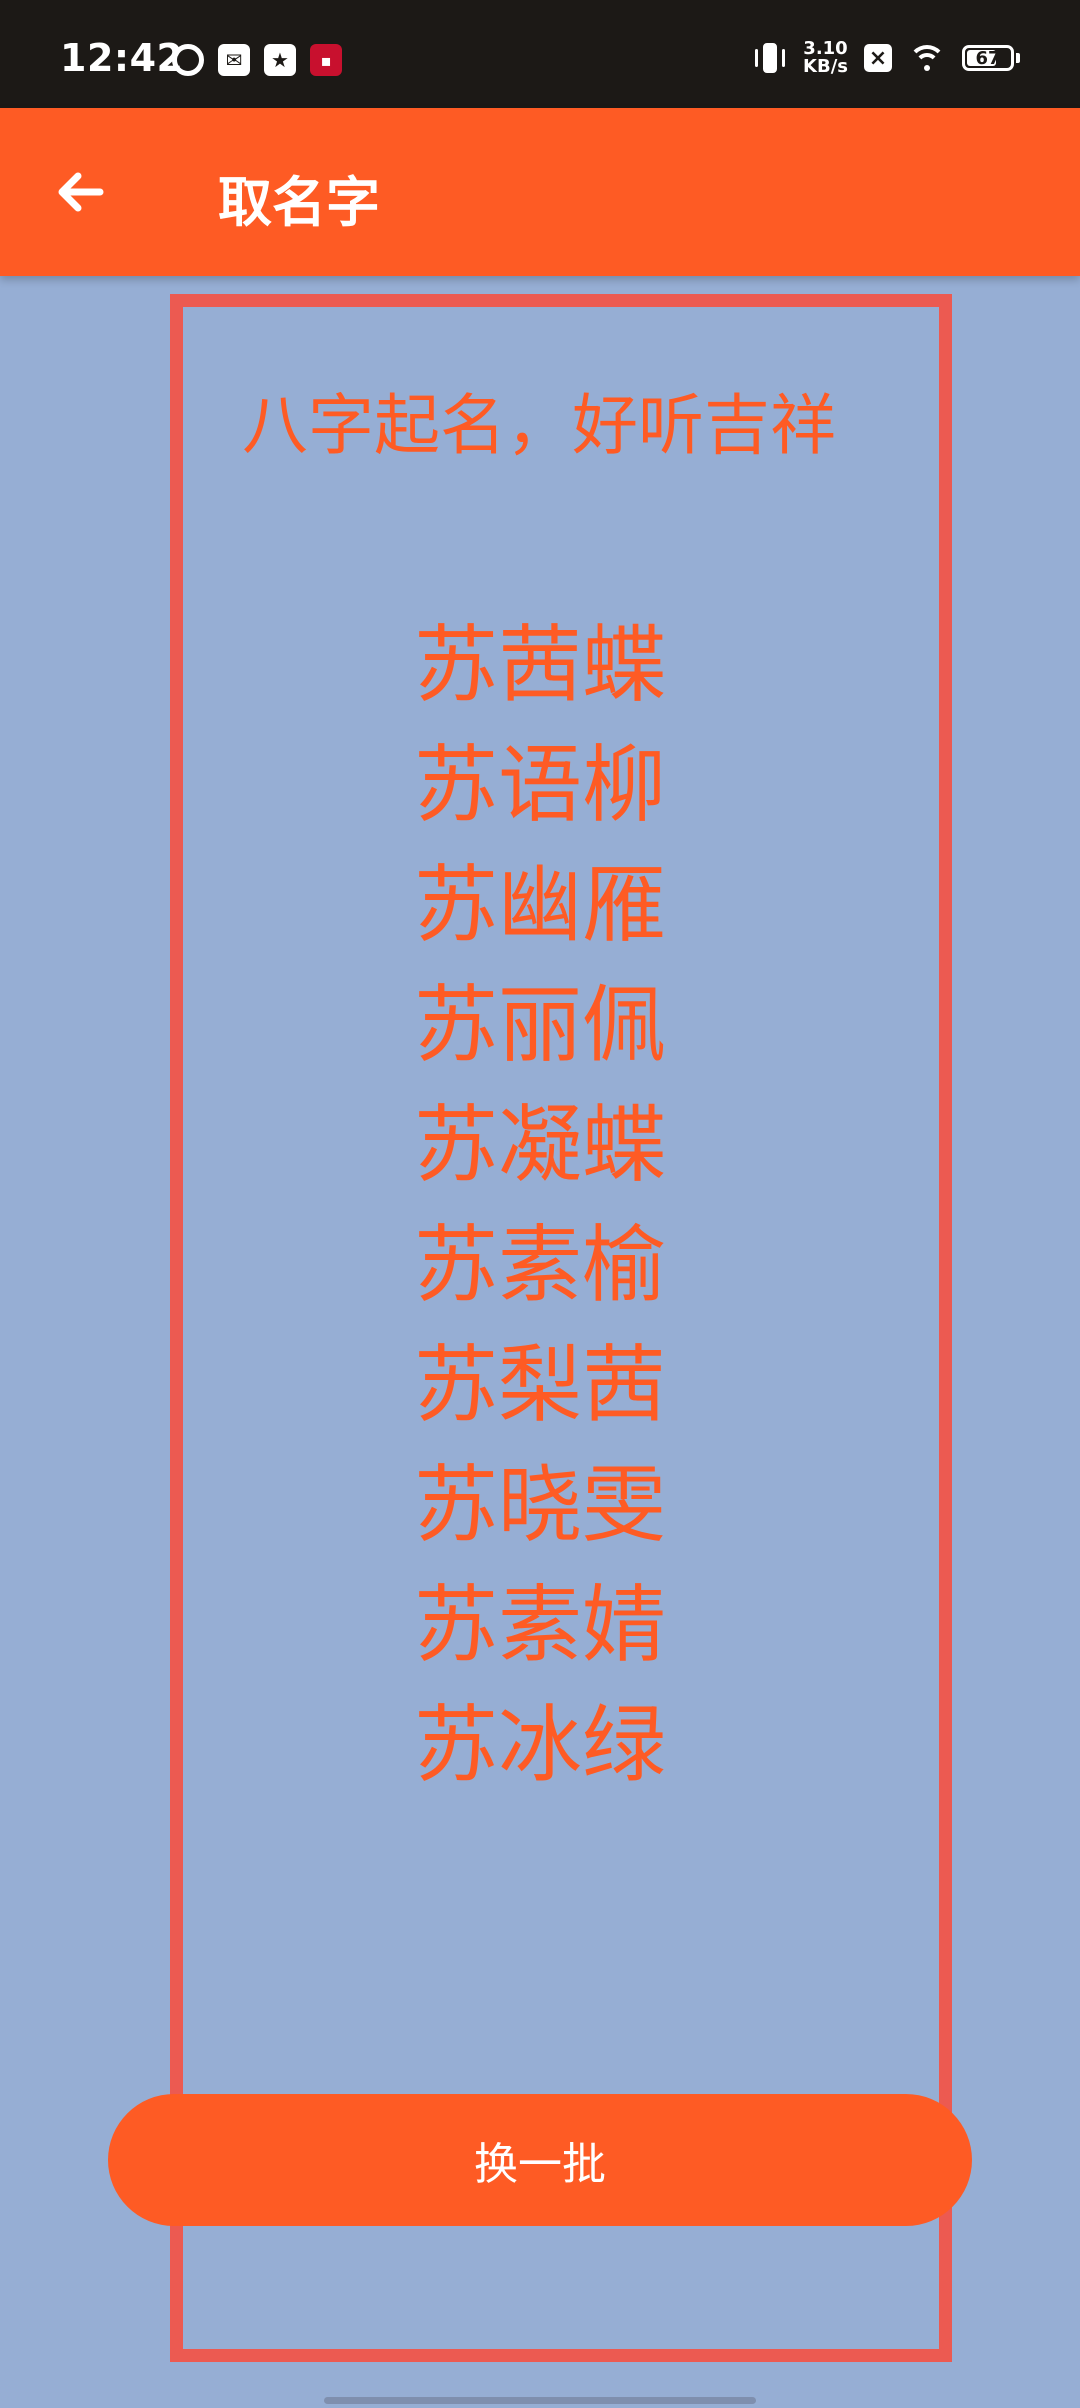 This screenshot has width=1080, height=2408. Describe the element at coordinates (540, 2400) in the screenshot. I see `home-indicator` at that location.